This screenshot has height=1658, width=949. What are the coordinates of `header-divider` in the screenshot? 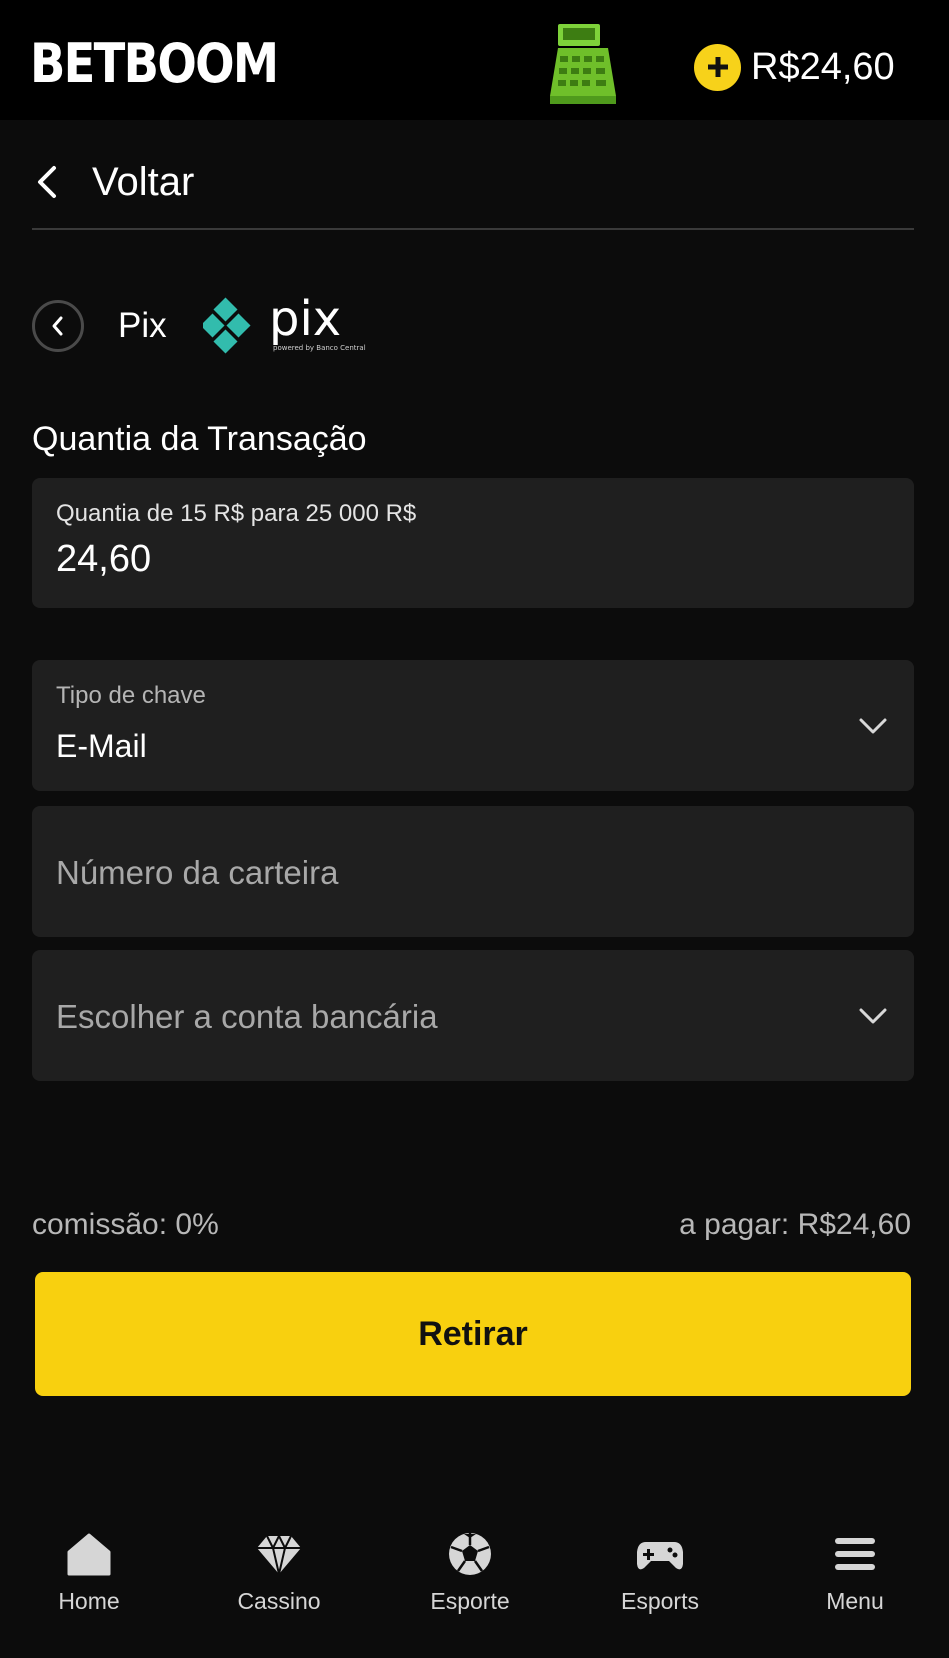 It's located at (473, 229).